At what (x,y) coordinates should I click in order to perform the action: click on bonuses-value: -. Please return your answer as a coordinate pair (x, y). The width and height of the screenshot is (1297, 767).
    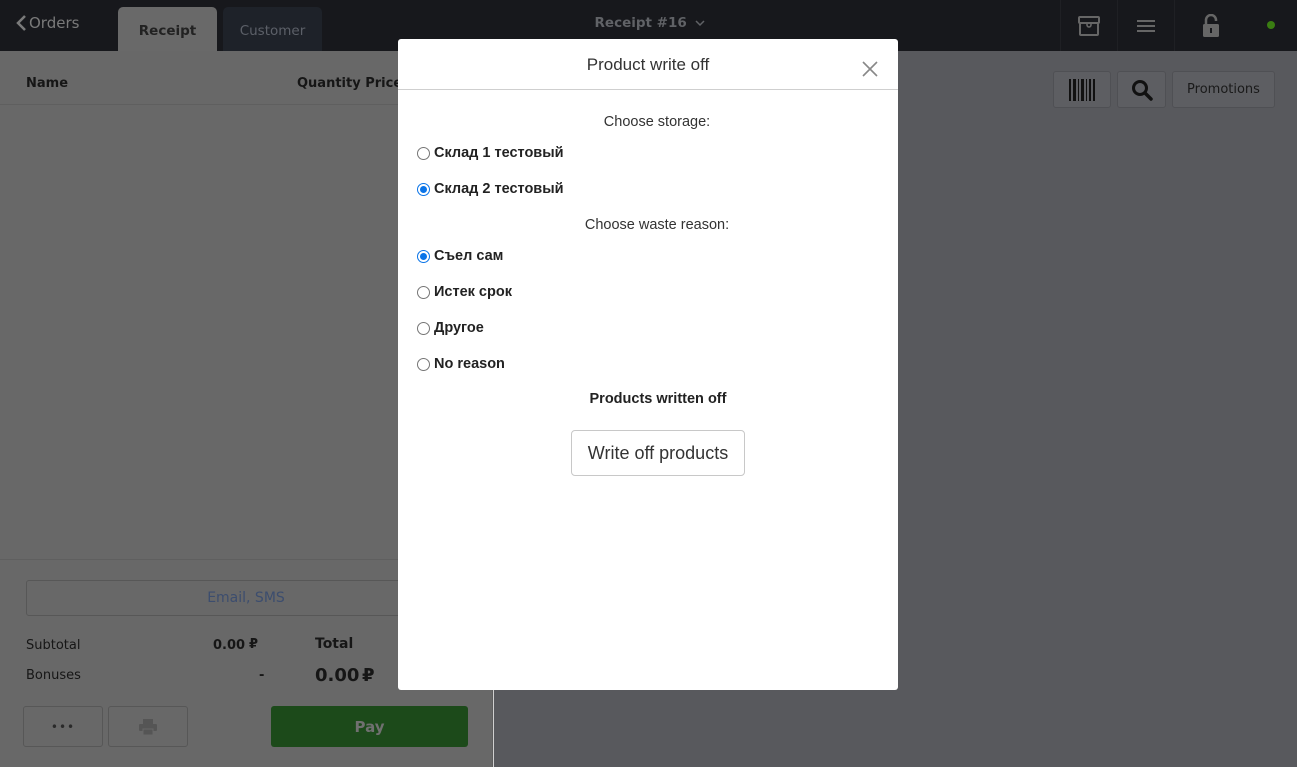
    Looking at the image, I should click on (262, 675).